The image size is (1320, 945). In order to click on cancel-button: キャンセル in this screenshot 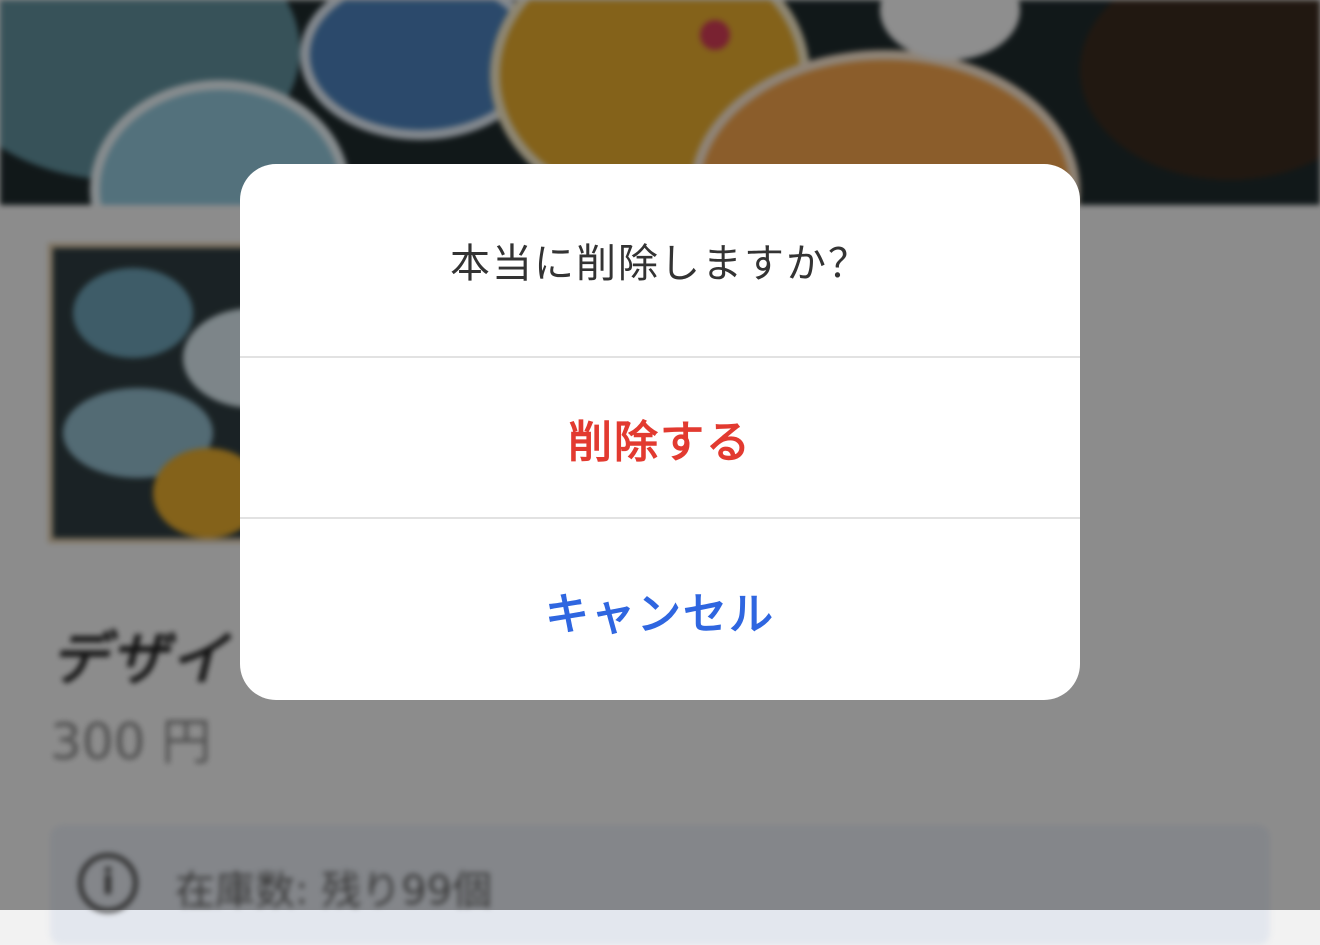, I will do `click(660, 609)`.